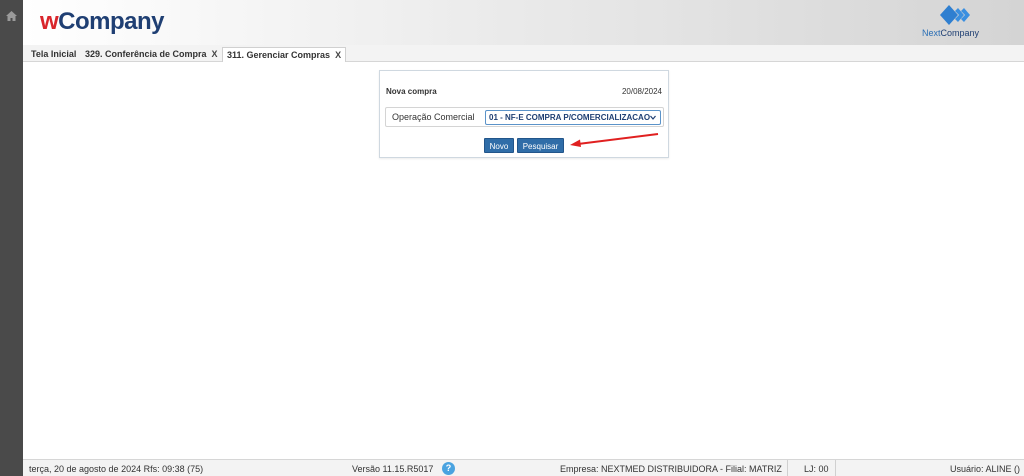 The image size is (1024, 476). Describe the element at coordinates (433, 117) in the screenshot. I see `operacao-comercial-label: Operação Comercial` at that location.